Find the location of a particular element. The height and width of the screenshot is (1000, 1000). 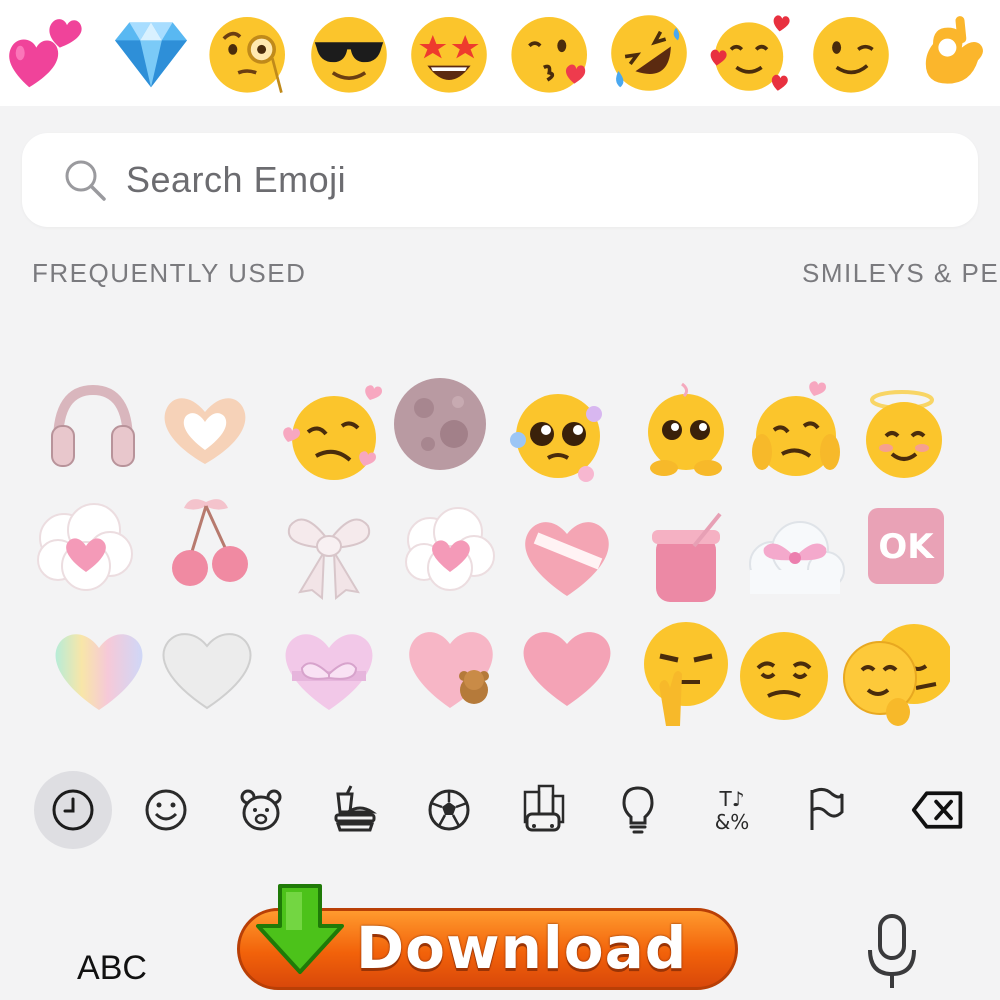

two-hearts-icon is located at coordinates (49, 53).